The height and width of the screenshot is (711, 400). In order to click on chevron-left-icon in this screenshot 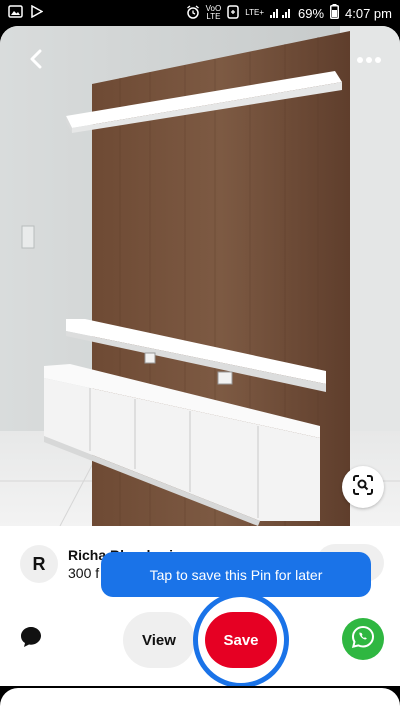, I will do `click(36, 61)`.